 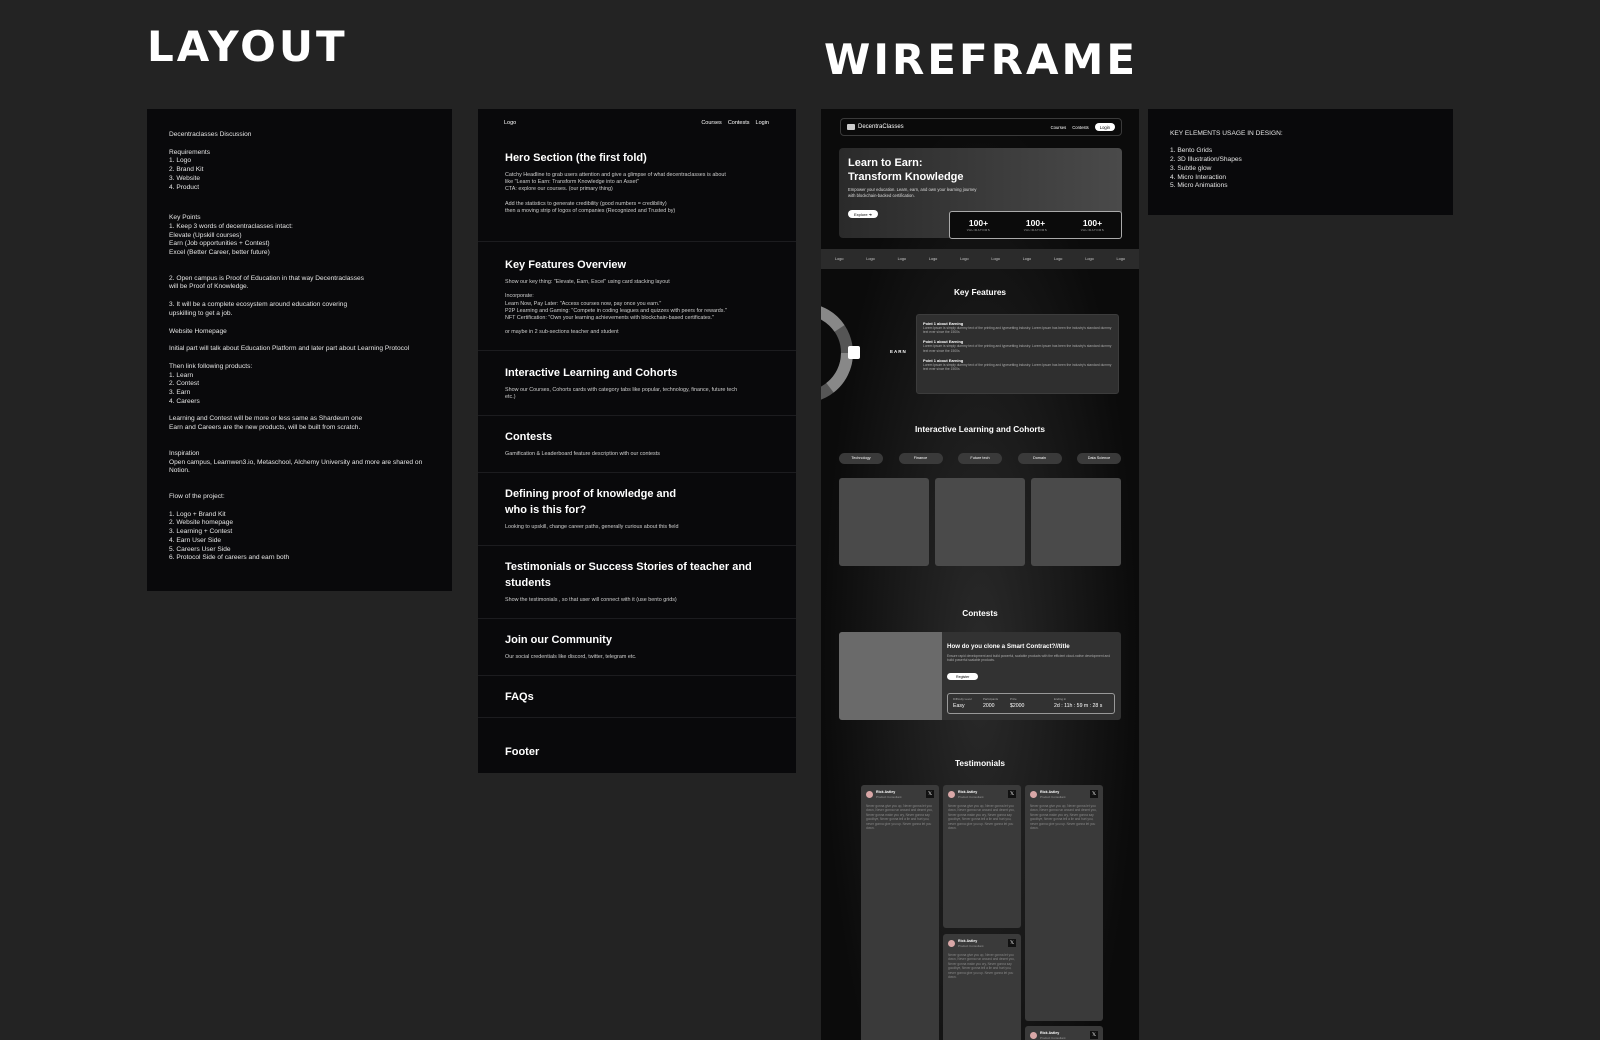 What do you see at coordinates (920, 458) in the screenshot?
I see `wf-tab-finance: Finance` at bounding box center [920, 458].